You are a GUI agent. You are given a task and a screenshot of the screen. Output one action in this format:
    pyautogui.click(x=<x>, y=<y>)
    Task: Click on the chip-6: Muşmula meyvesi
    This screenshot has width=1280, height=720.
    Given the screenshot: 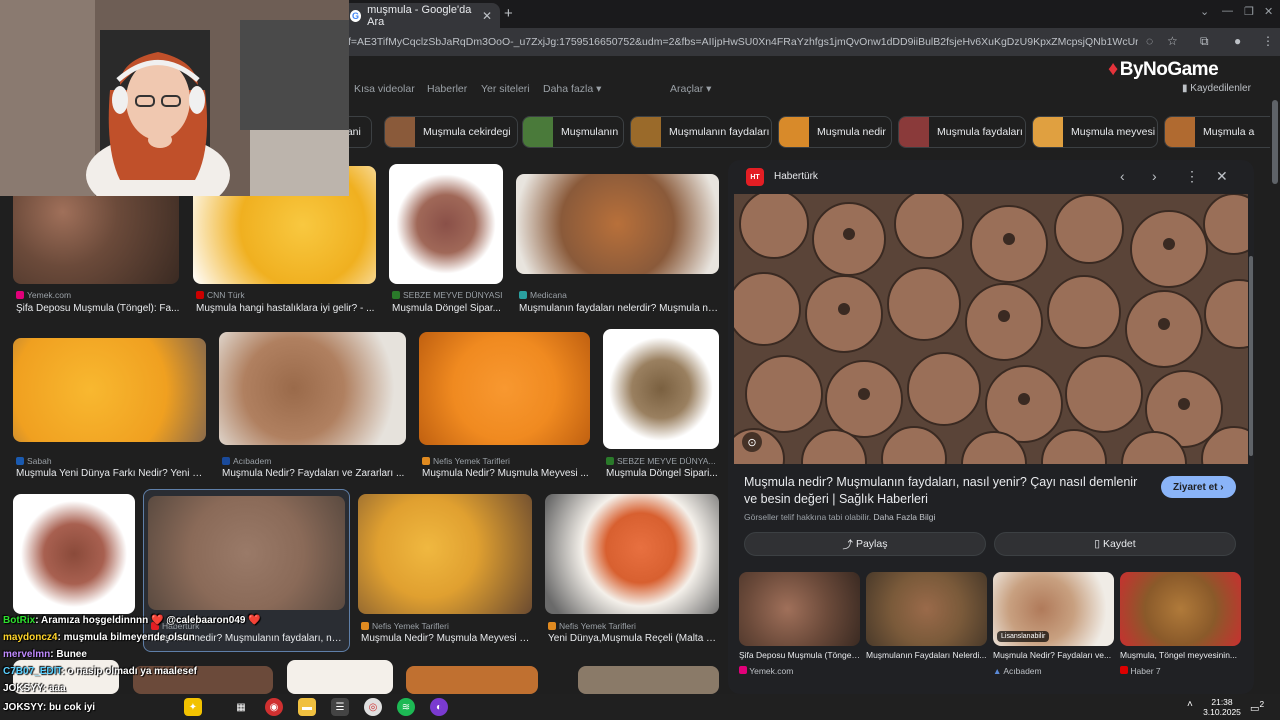 What is the action you would take?
    pyautogui.click(x=1095, y=132)
    